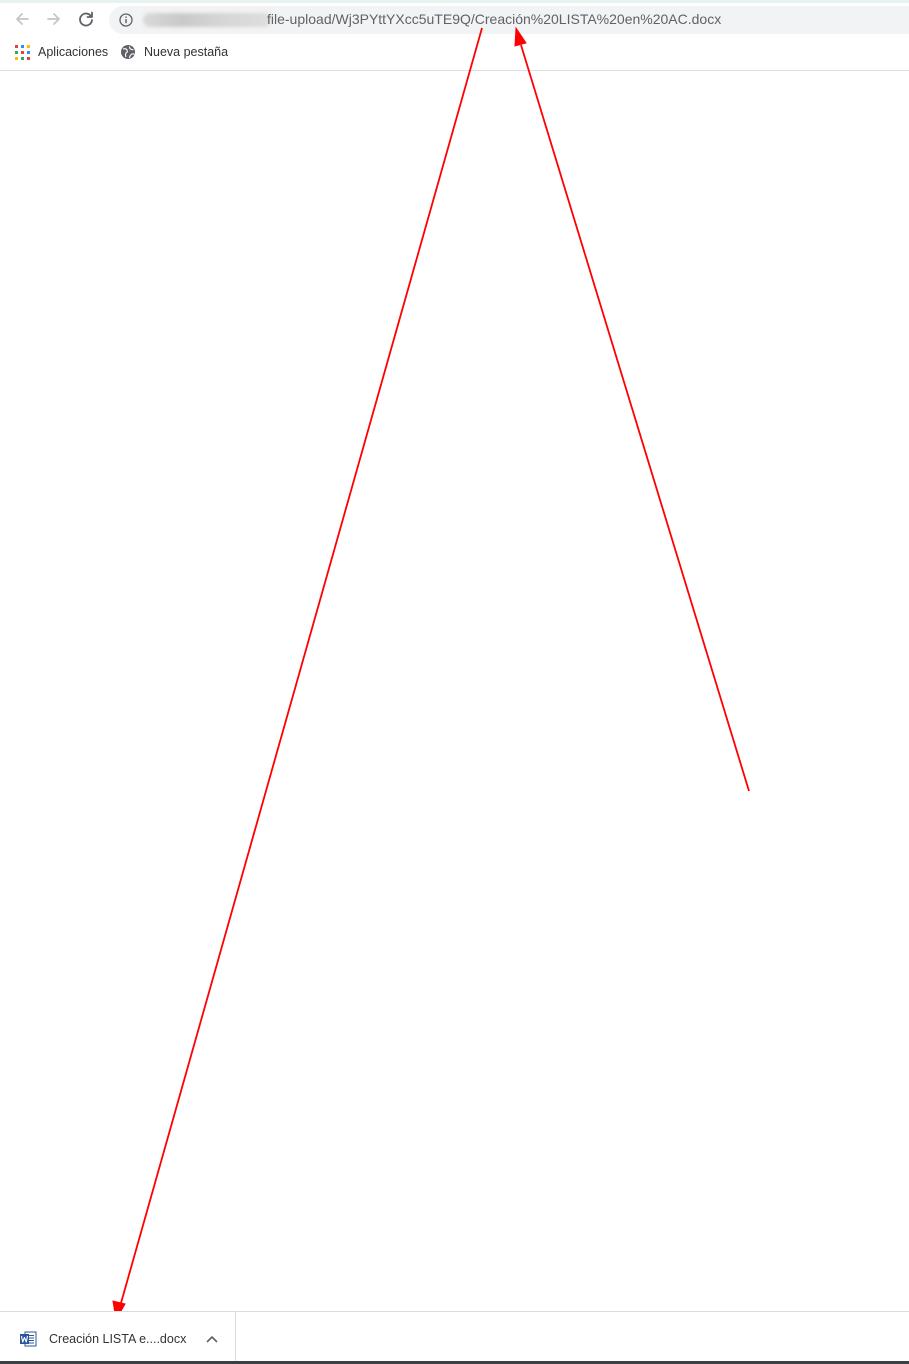  I want to click on chevron-up-icon, so click(212, 1339).